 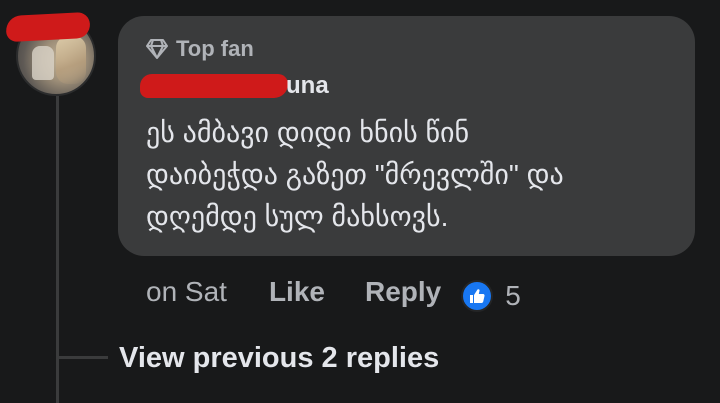 I want to click on reaction-summary: 5, so click(x=491, y=292).